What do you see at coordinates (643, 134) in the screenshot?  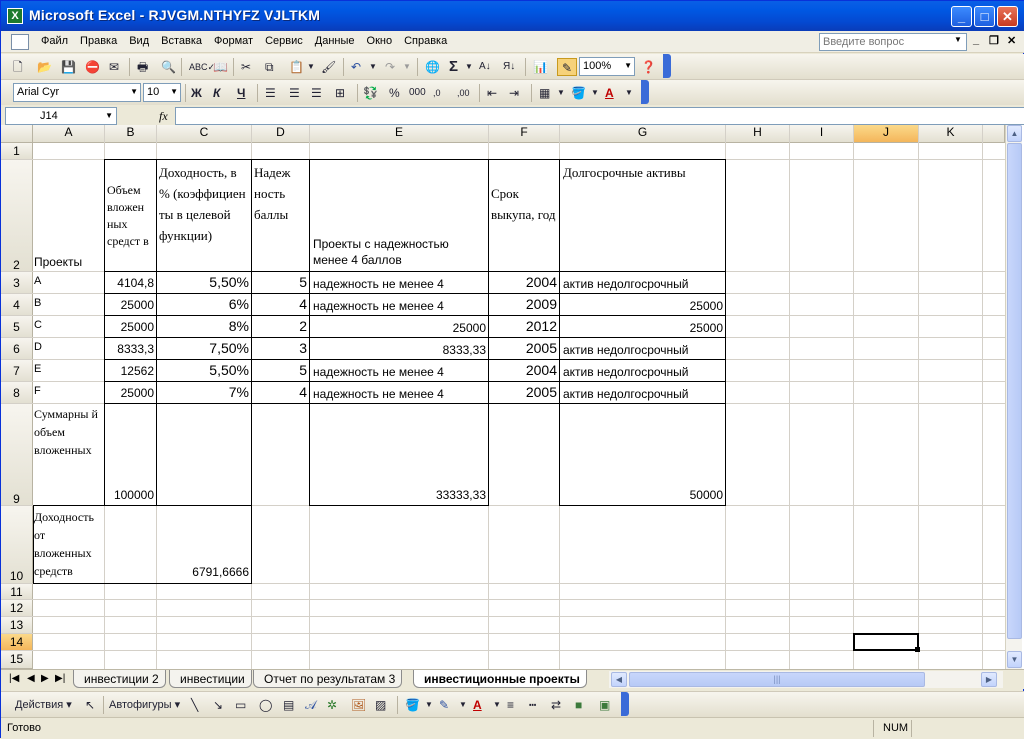 I see `column-header-g: G` at bounding box center [643, 134].